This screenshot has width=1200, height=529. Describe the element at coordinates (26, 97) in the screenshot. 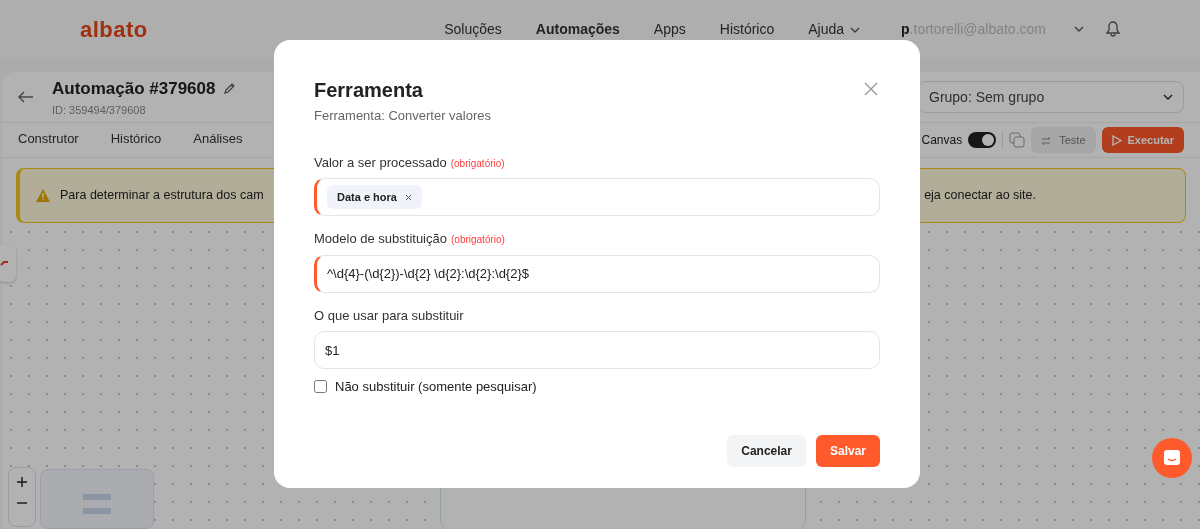

I see `back-arrow-icon` at that location.